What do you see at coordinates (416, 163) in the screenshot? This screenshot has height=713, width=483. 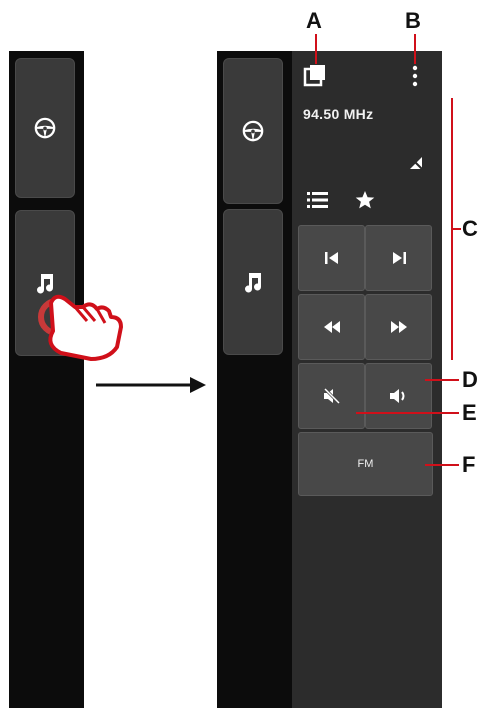 I see `no-signal-icon` at bounding box center [416, 163].